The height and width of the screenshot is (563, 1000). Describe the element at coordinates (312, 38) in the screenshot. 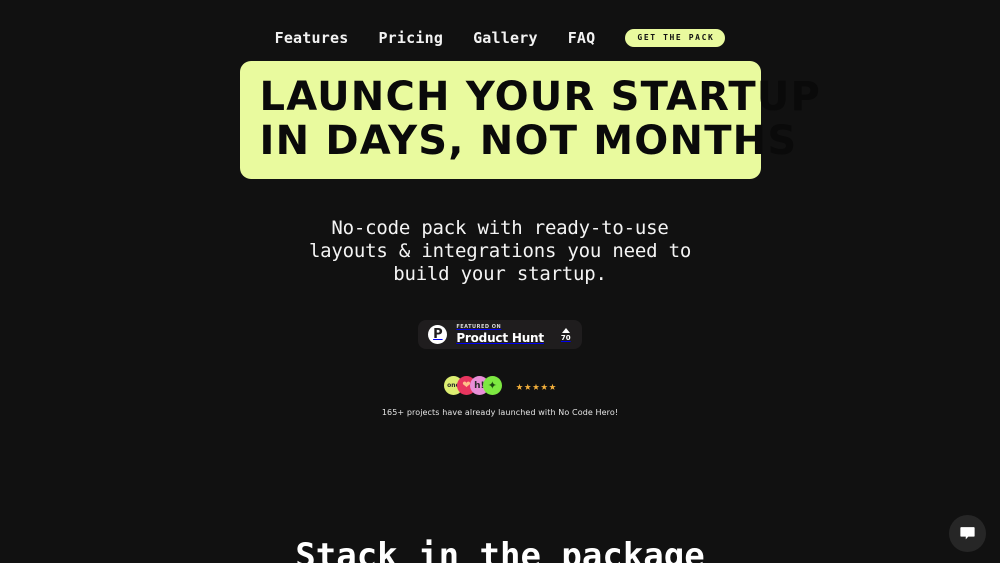

I see `nav-link-features: Features` at that location.